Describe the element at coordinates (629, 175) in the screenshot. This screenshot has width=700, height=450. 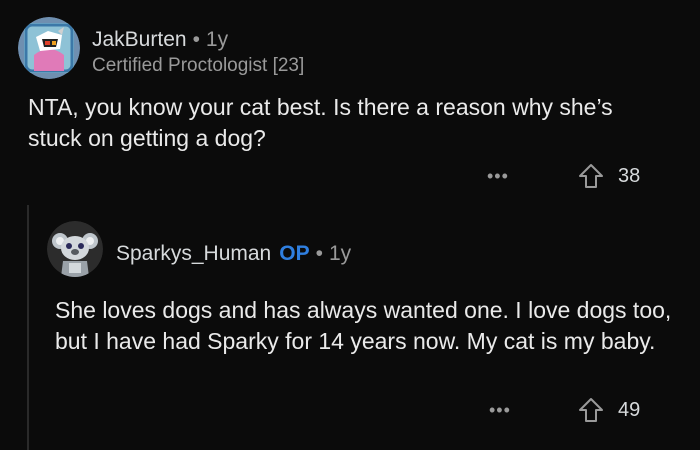
I see `comment-1-upvote-count: 38` at that location.